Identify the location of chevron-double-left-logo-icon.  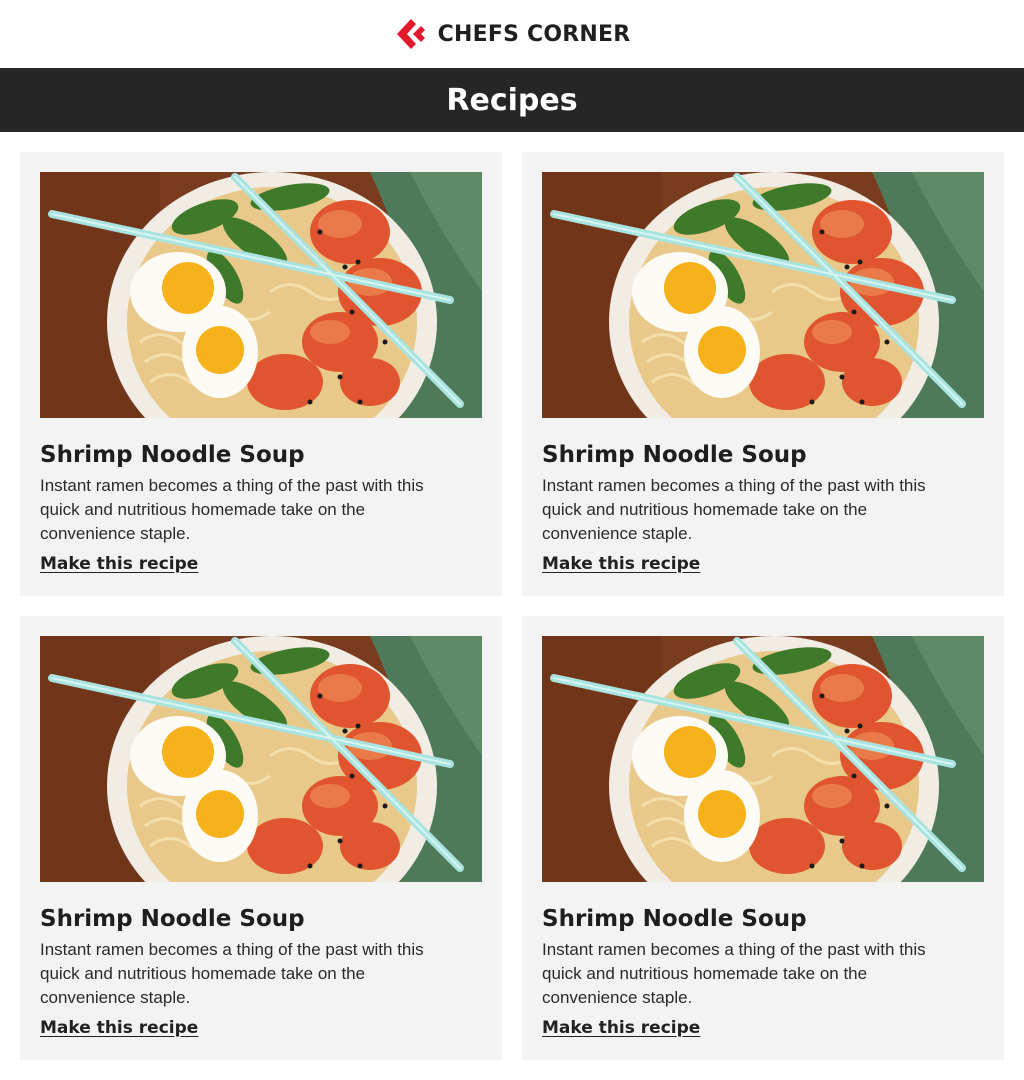
(411, 34).